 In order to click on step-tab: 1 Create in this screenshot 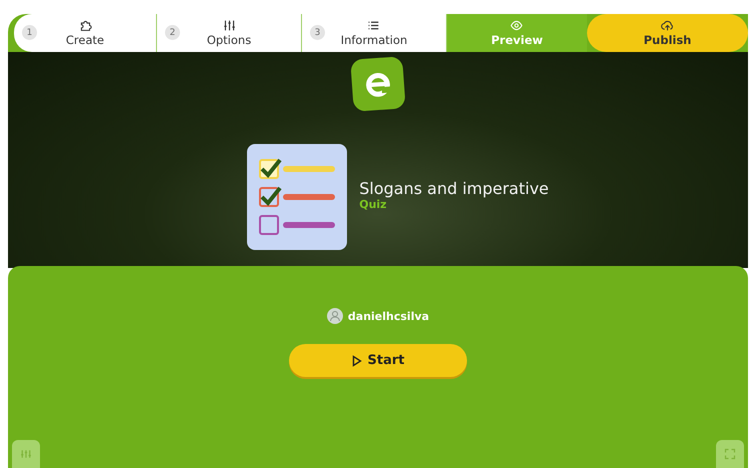, I will do `click(85, 33)`.